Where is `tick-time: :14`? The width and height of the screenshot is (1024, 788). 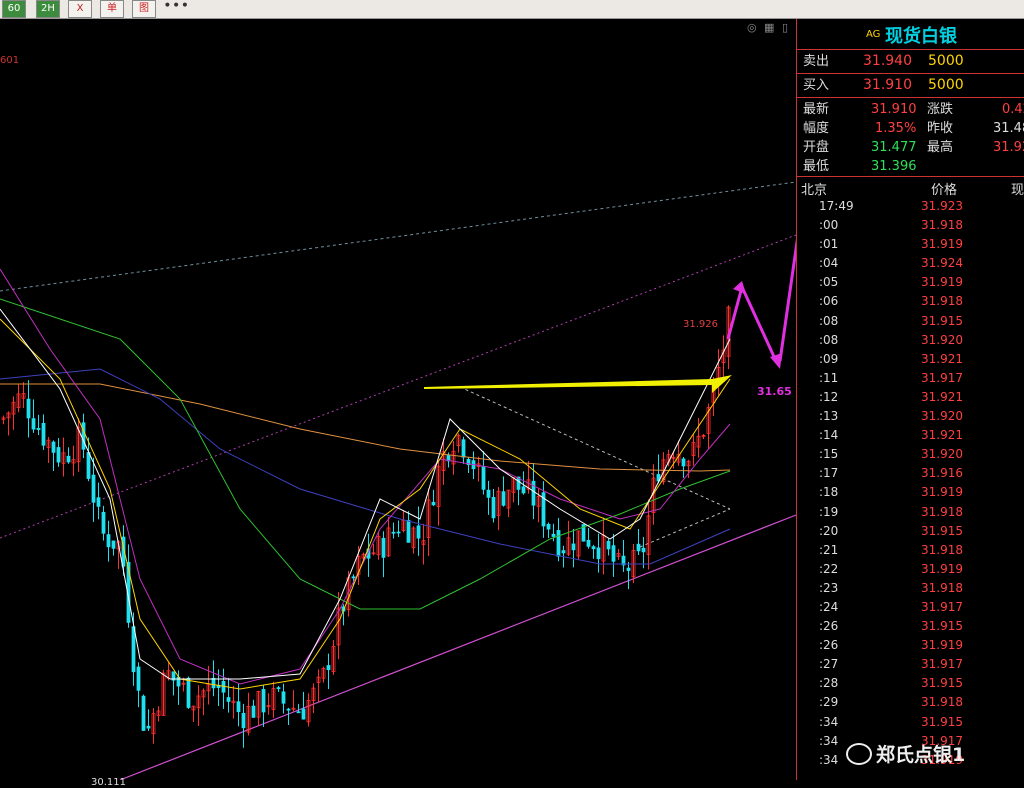
tick-time: :14 is located at coordinates (829, 435).